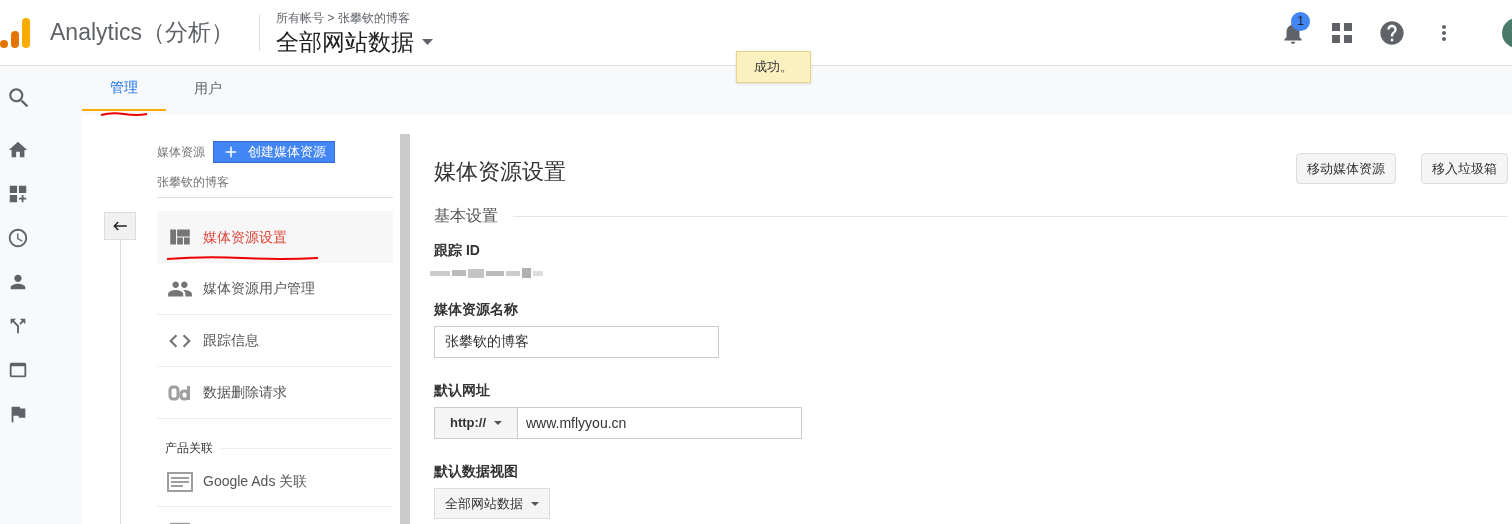 The width and height of the screenshot is (1512, 524). What do you see at coordinates (208, 88) in the screenshot?
I see `tab: 用户` at bounding box center [208, 88].